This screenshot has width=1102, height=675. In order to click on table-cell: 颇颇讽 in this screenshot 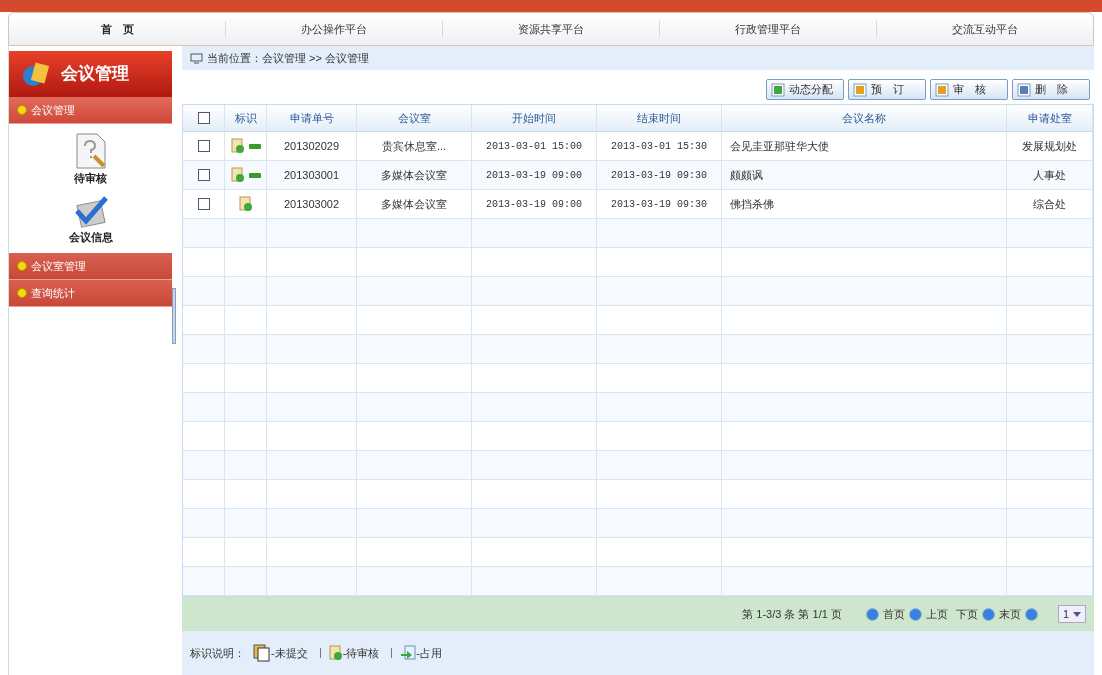, I will do `click(864, 175)`.